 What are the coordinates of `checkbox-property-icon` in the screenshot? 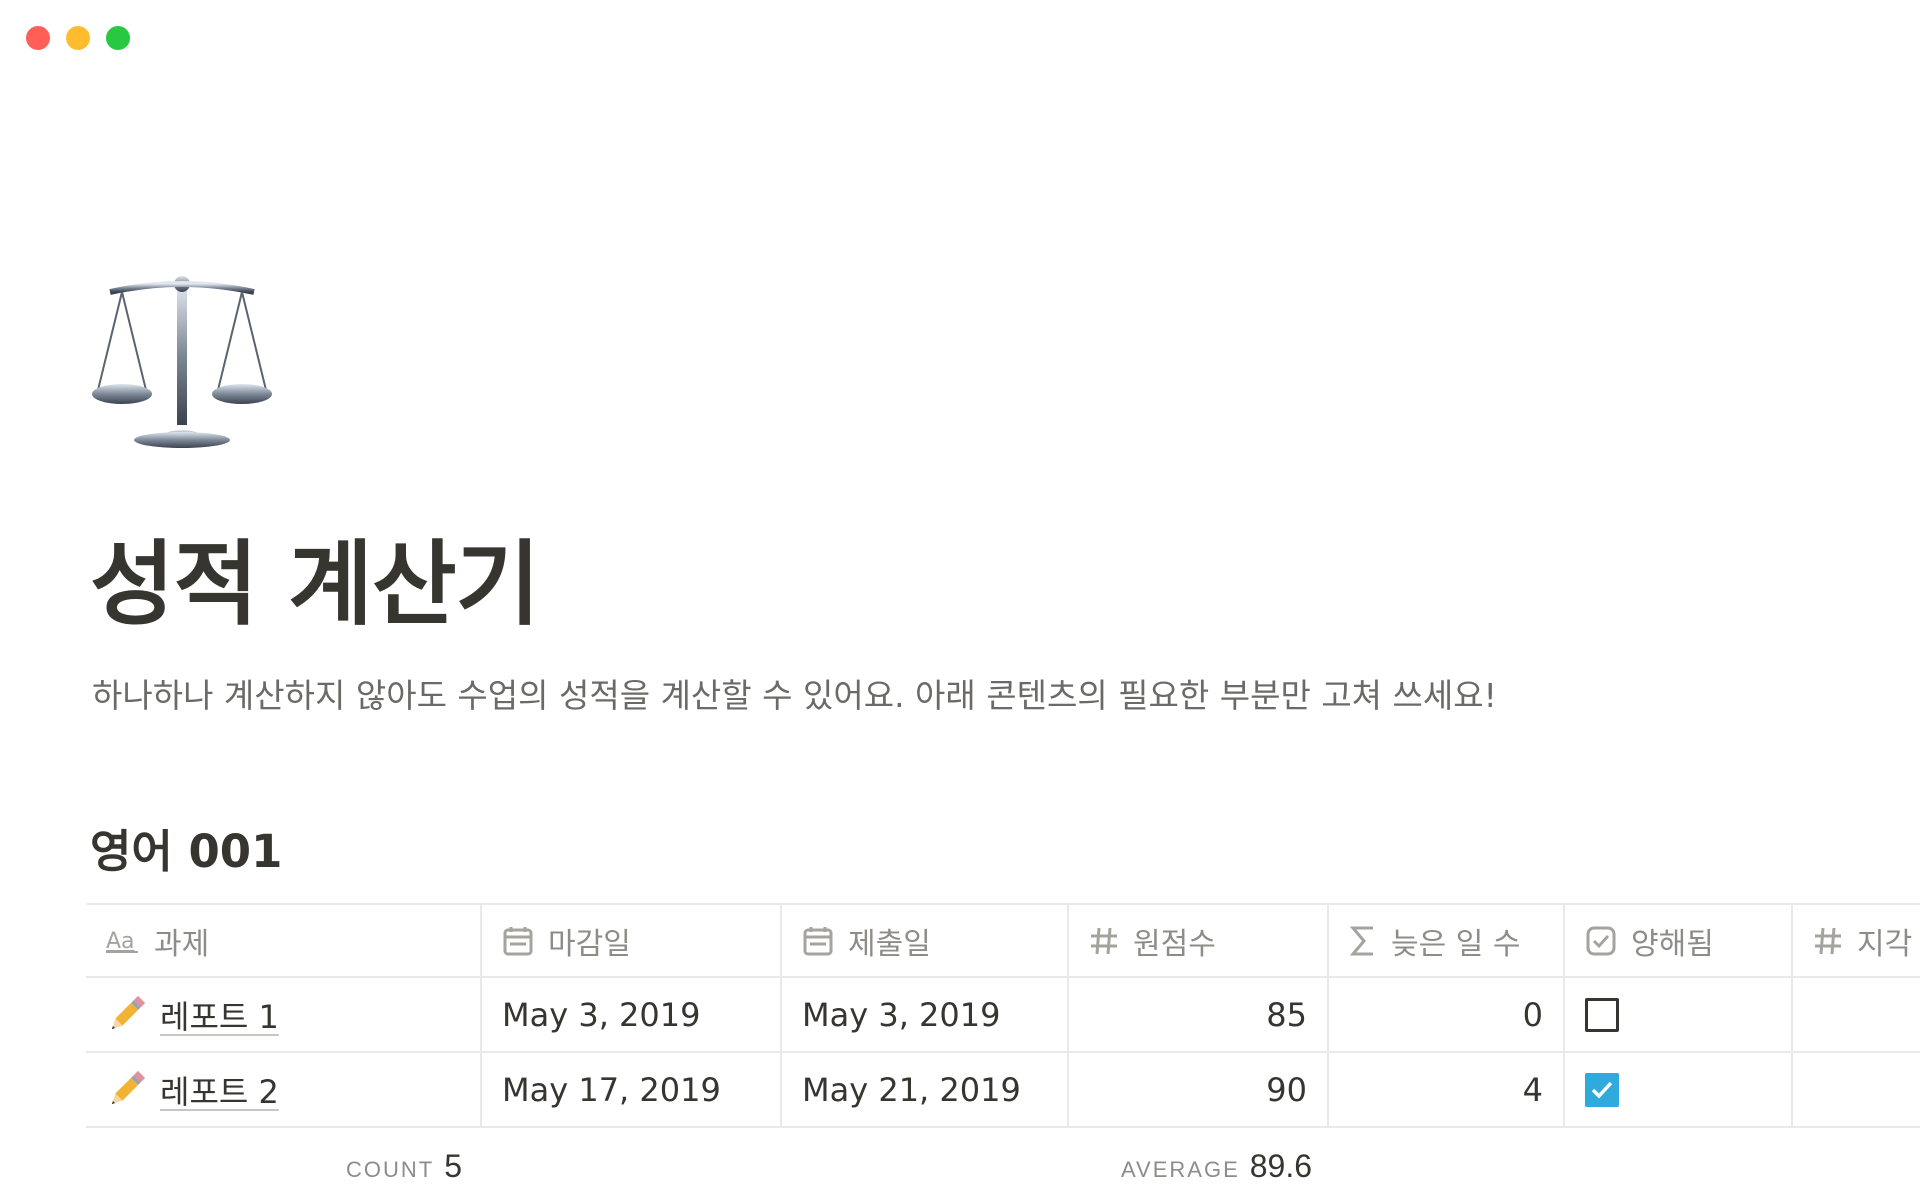 It's located at (1601, 941).